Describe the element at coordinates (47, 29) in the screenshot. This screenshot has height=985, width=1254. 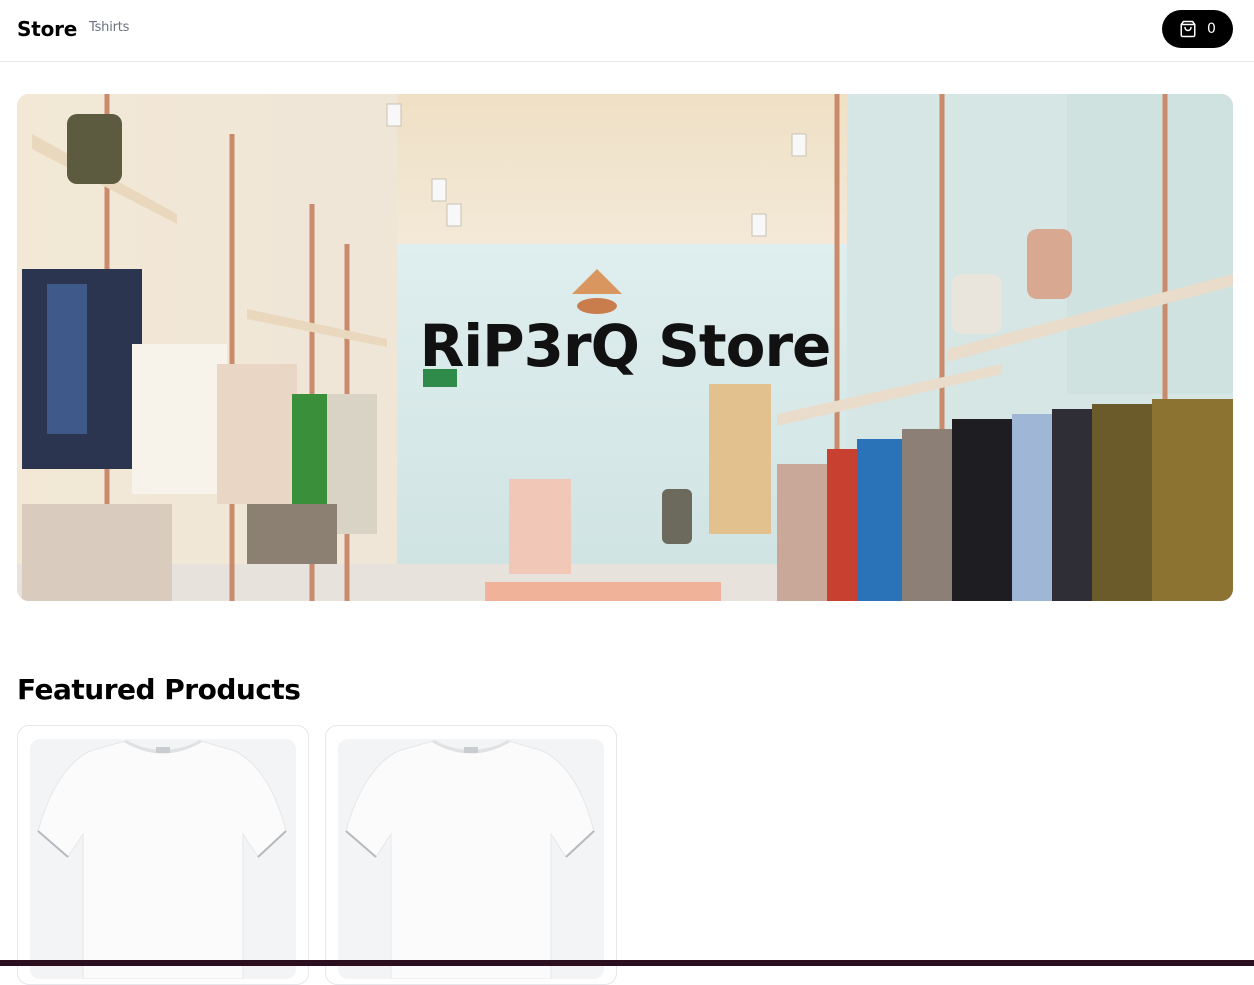
I see `store-logo-link: Store` at that location.